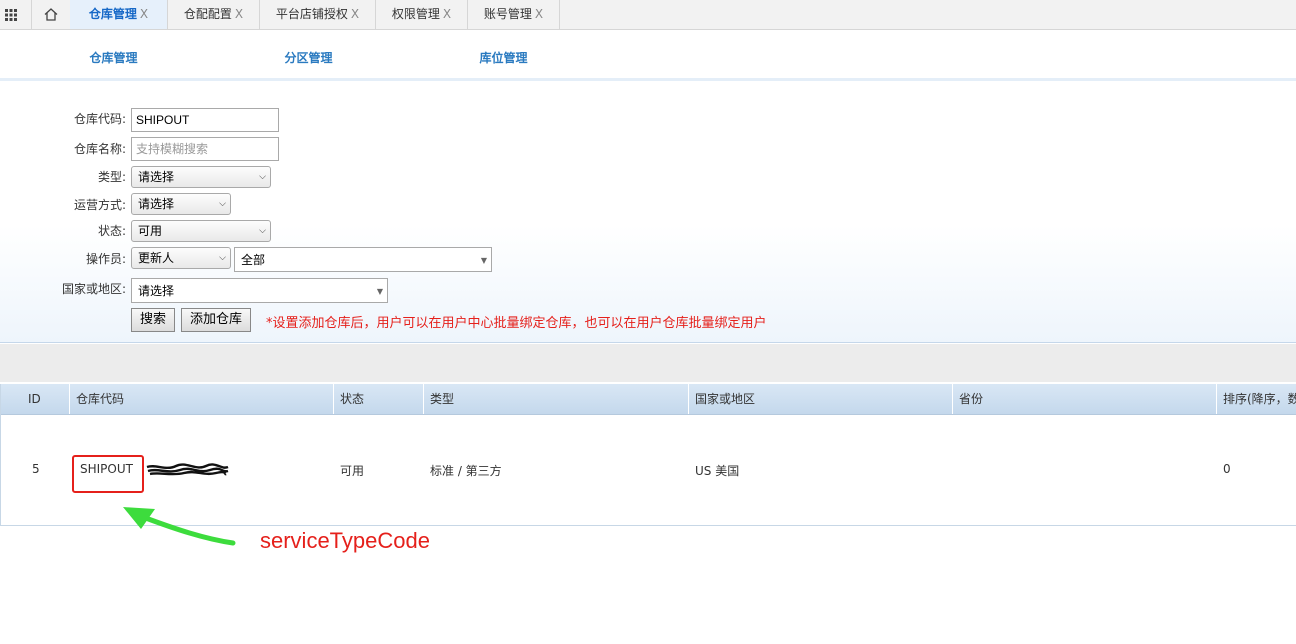  I want to click on subtab-warehouse: 仓库管理, so click(113, 59).